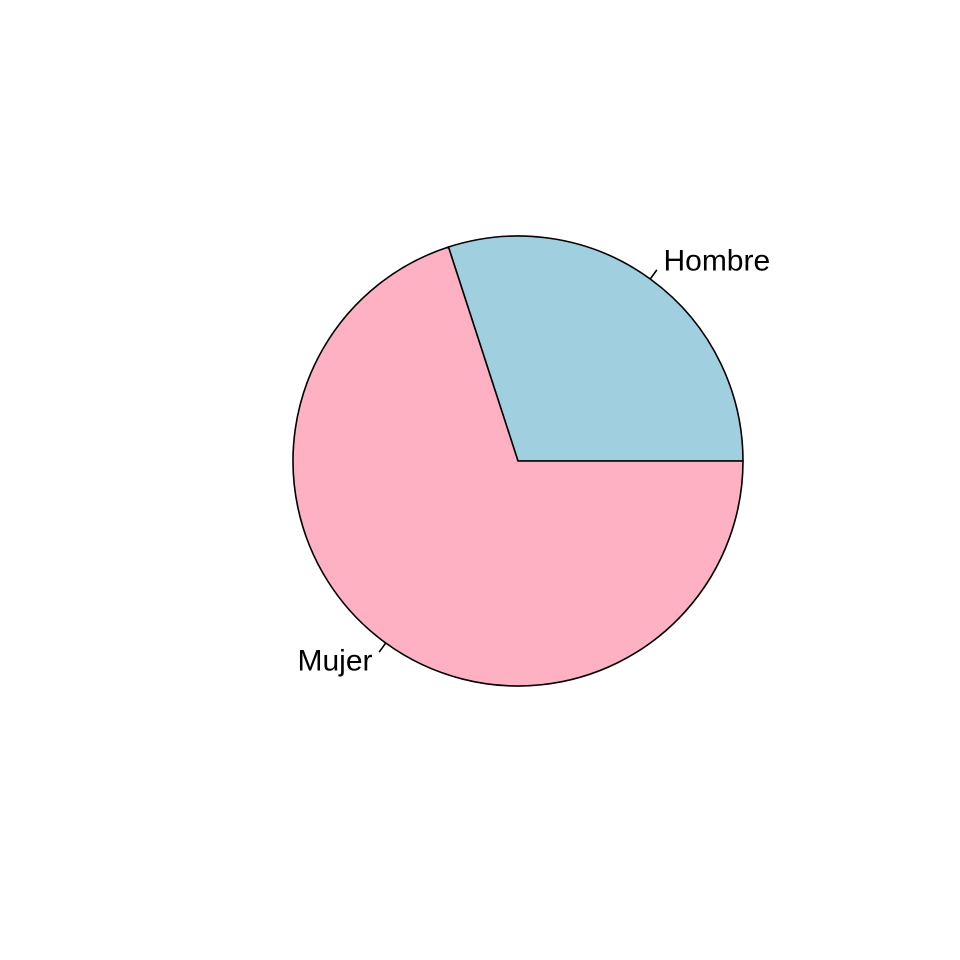 This screenshot has width=960, height=960. I want to click on slice-label-mujer: Mujer, so click(335, 661).